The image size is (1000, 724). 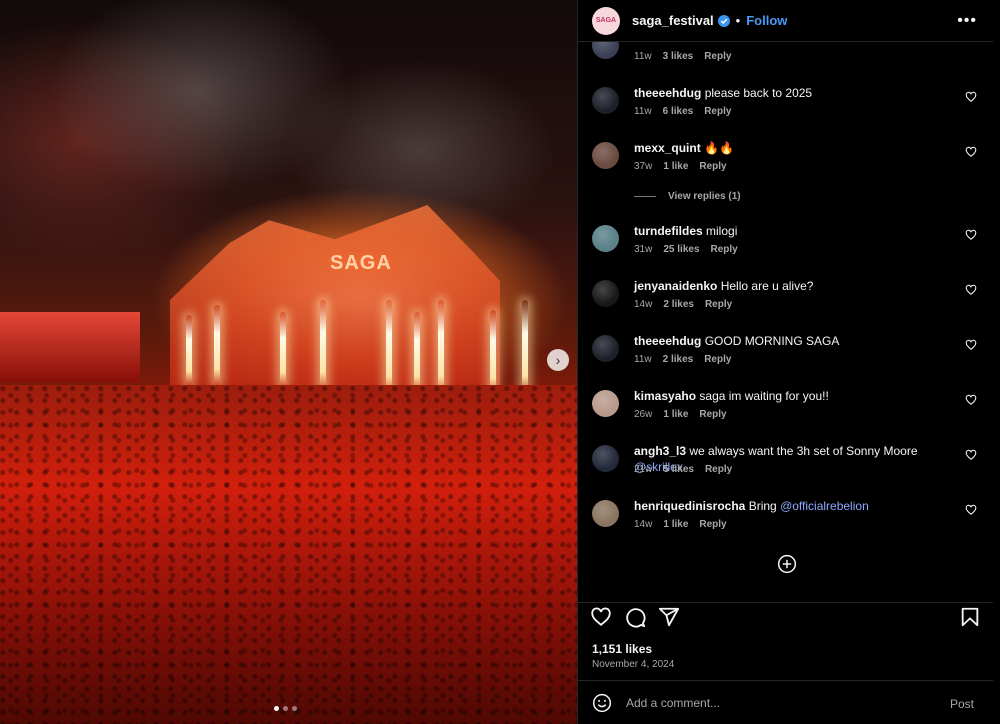 I want to click on comment-body: mexx_quint 🔥🔥, so click(x=799, y=148).